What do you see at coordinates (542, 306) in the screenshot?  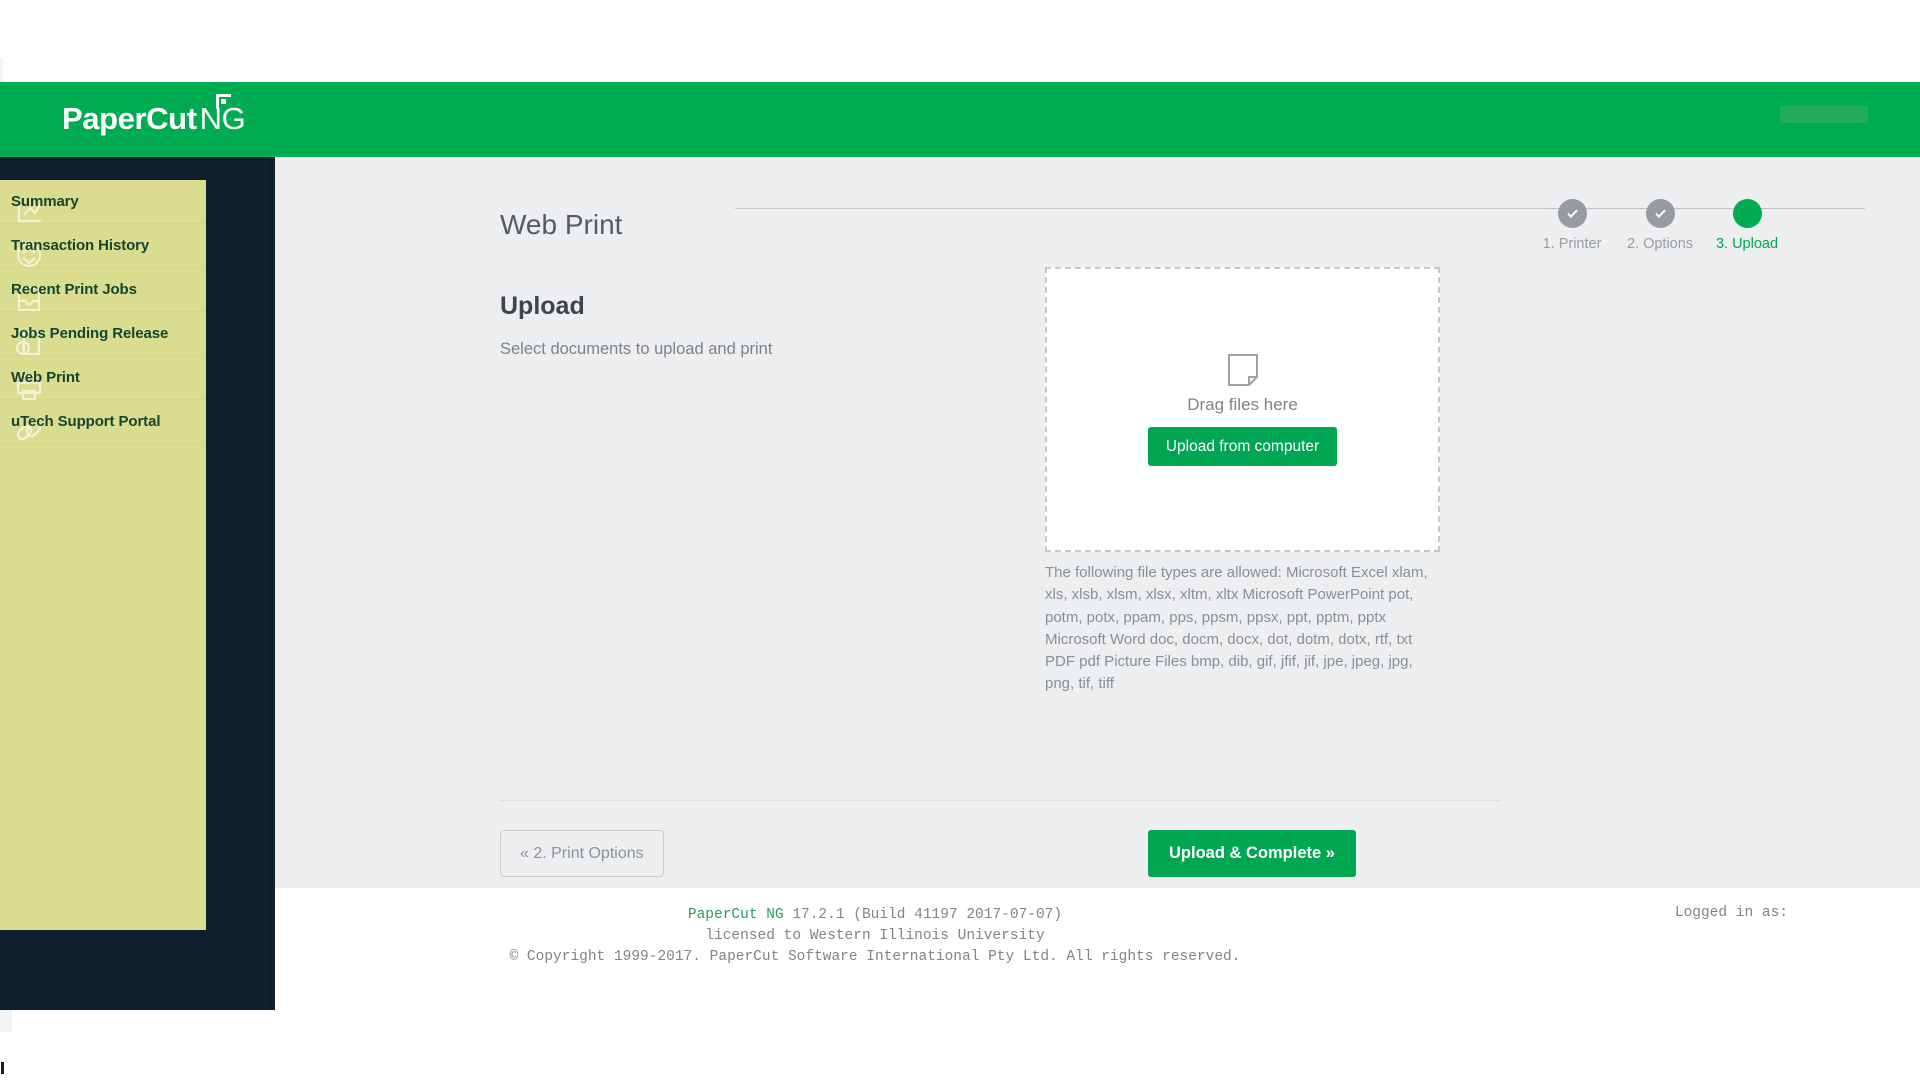 I see `upload-heading: Upload` at bounding box center [542, 306].